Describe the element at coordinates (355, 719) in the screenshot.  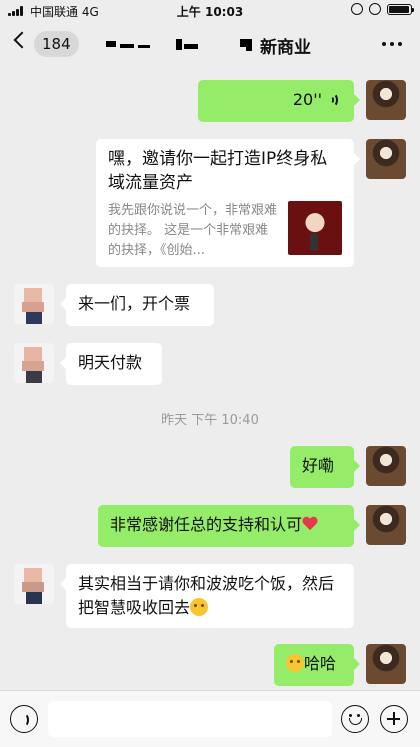
I see `emoji-icon` at that location.